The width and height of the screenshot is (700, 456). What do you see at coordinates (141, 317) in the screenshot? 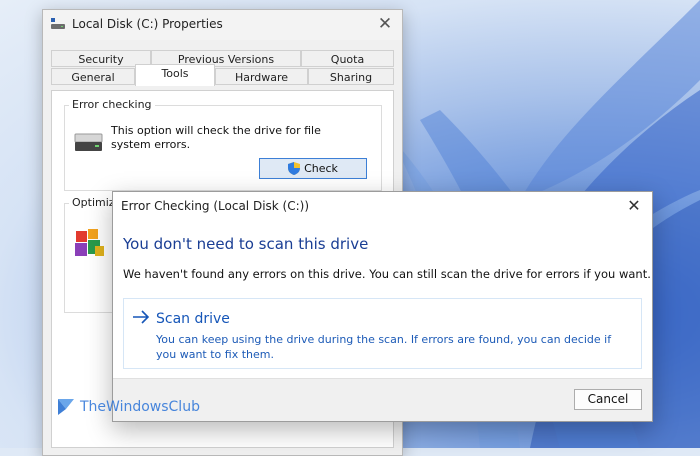
I see `arrow-right-icon` at bounding box center [141, 317].